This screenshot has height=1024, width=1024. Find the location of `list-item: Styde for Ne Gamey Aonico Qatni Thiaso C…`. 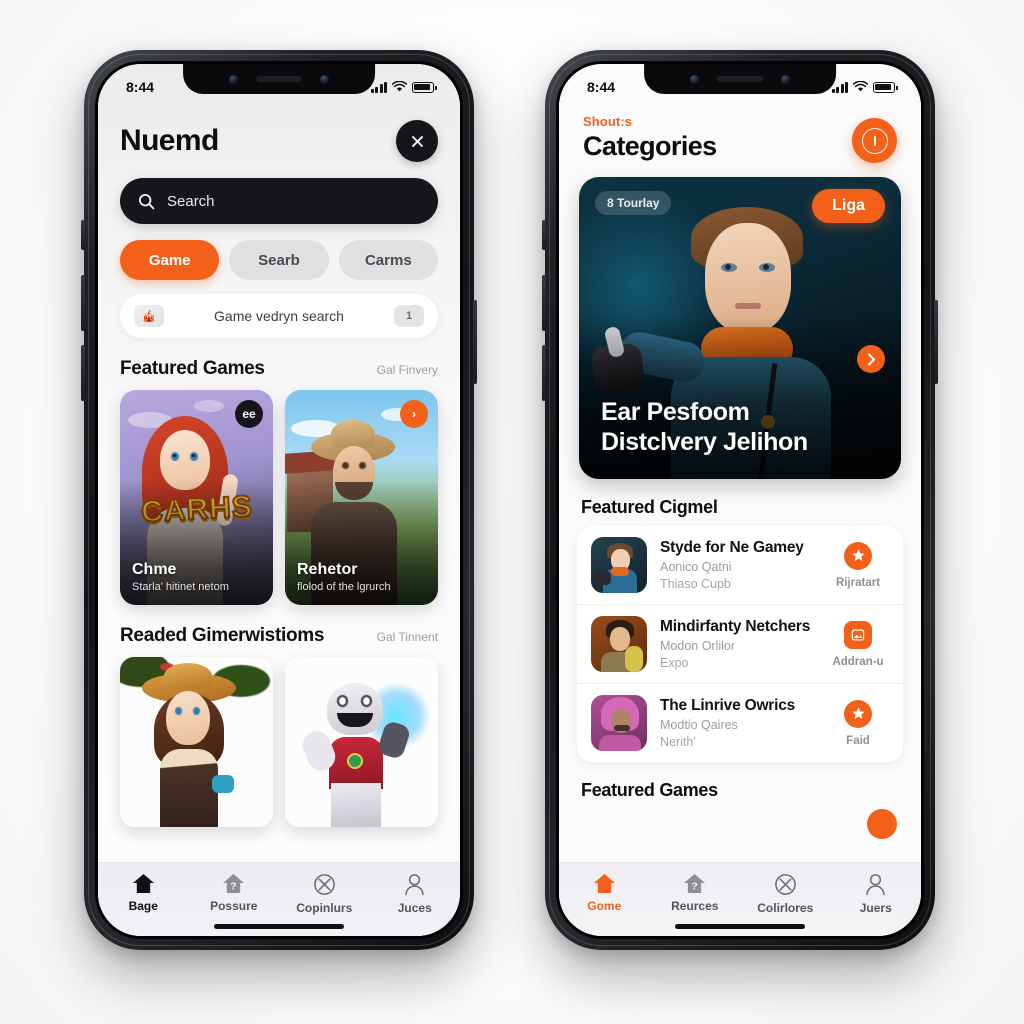

list-item: Styde for Ne Gamey Aonico Qatni Thiaso C… is located at coordinates (740, 565).